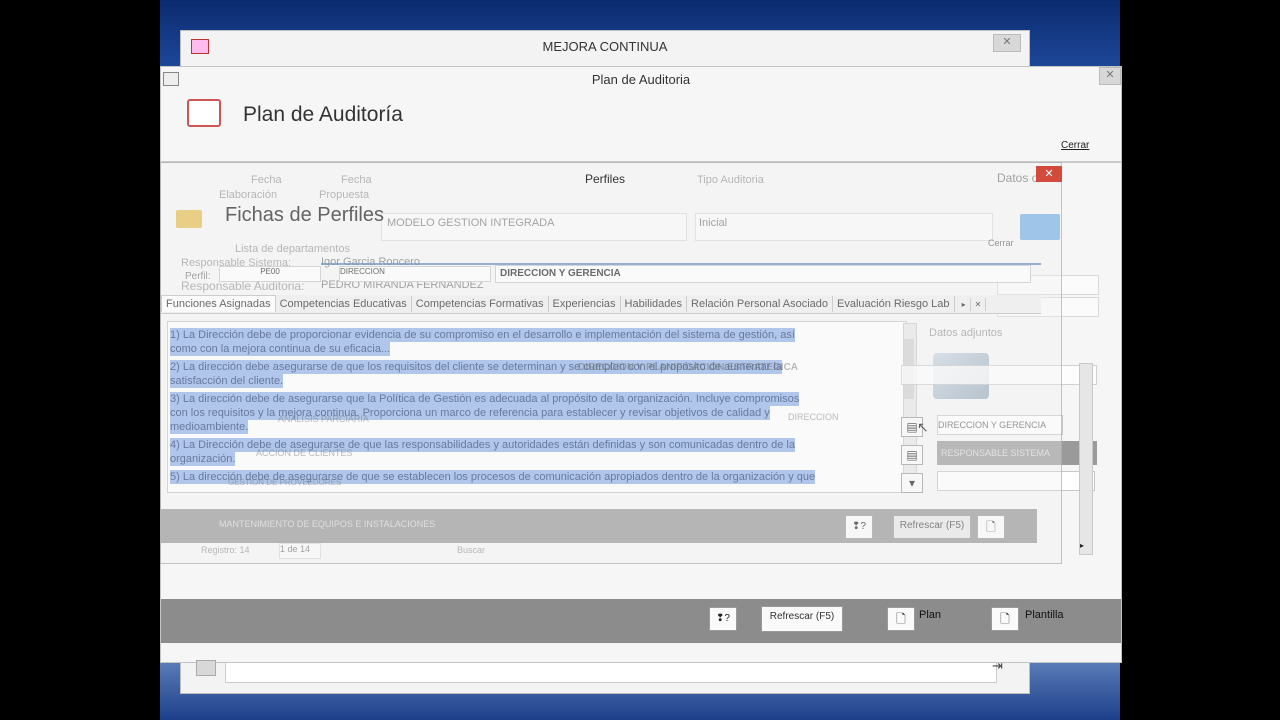 This screenshot has height=720, width=1280. What do you see at coordinates (206, 668) in the screenshot?
I see `main-footer-left-icon` at bounding box center [206, 668].